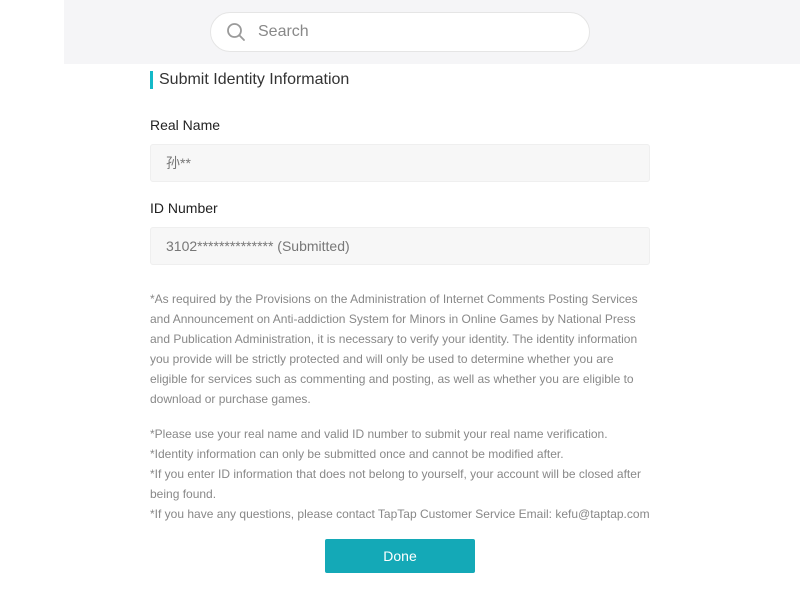  What do you see at coordinates (237, 32) in the screenshot?
I see `search-icon` at bounding box center [237, 32].